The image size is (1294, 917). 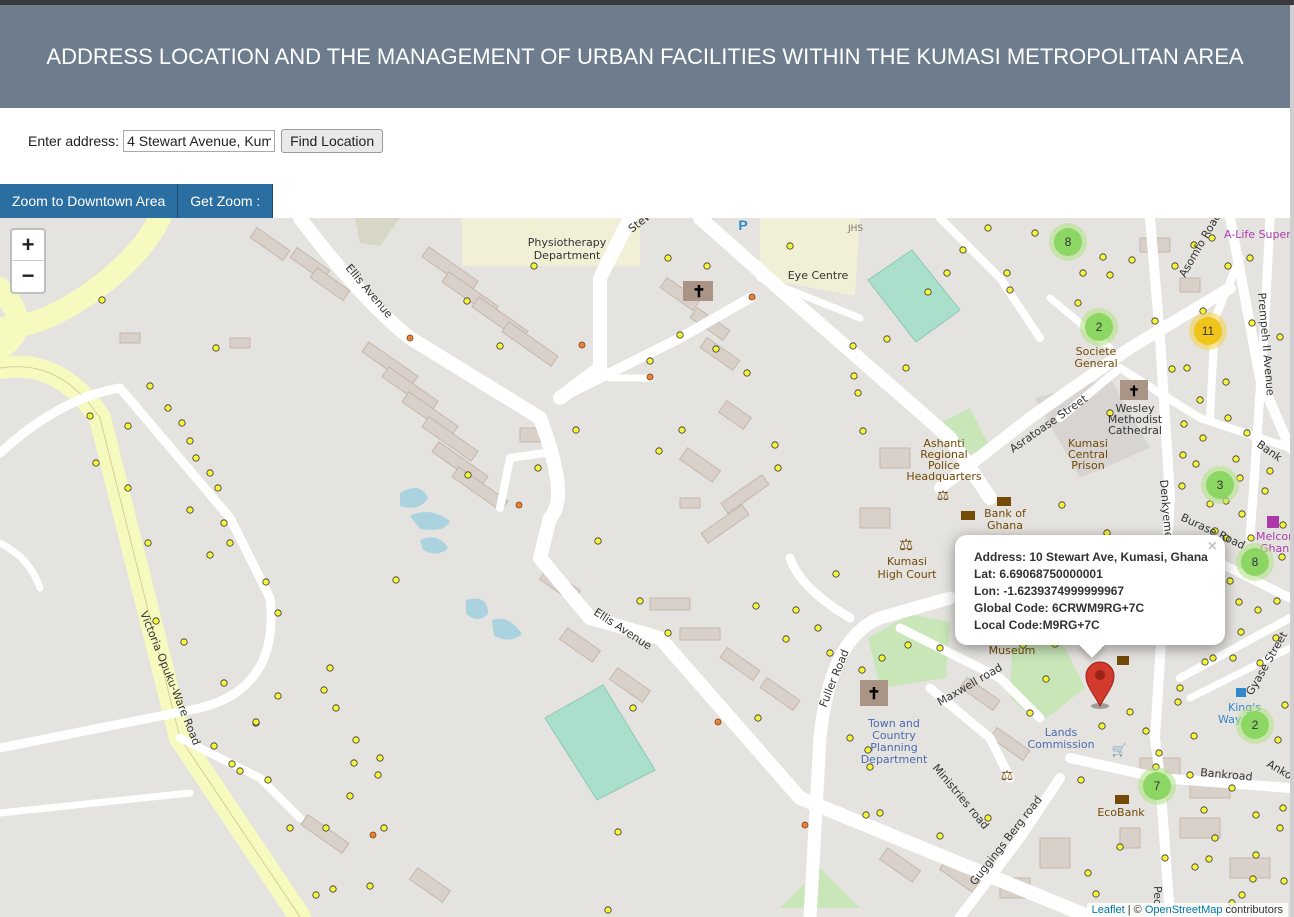 I want to click on get-zoom-button: Get Zoom :, so click(x=226, y=201).